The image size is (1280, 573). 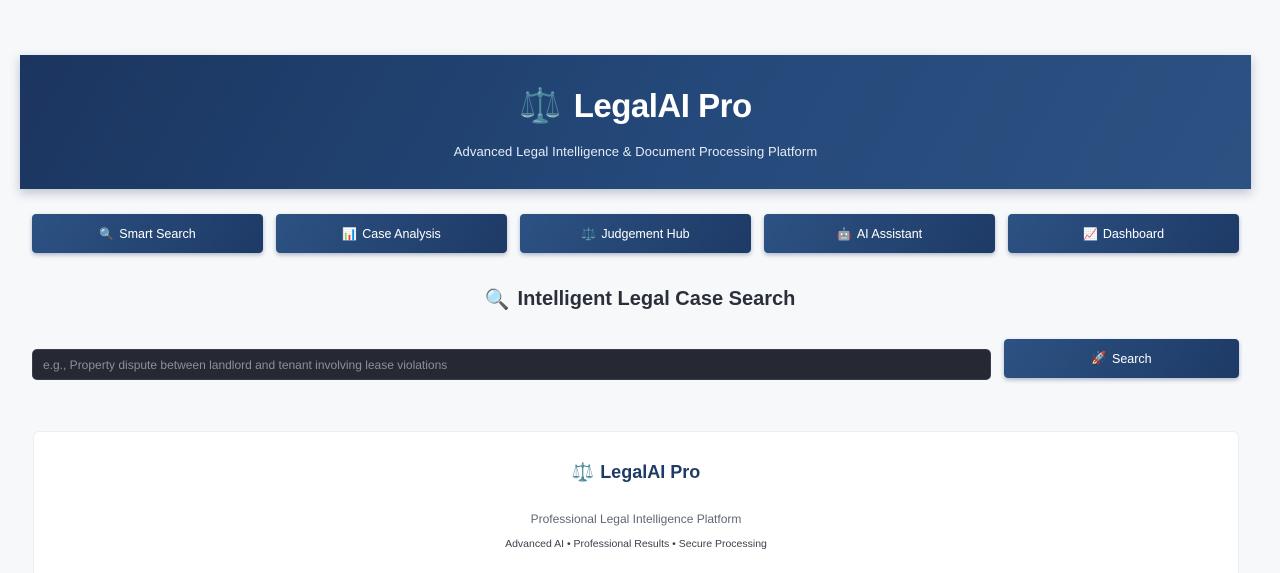 I want to click on tab-judgement-hub: ⚖️ Judgement Hub, so click(x=635, y=233).